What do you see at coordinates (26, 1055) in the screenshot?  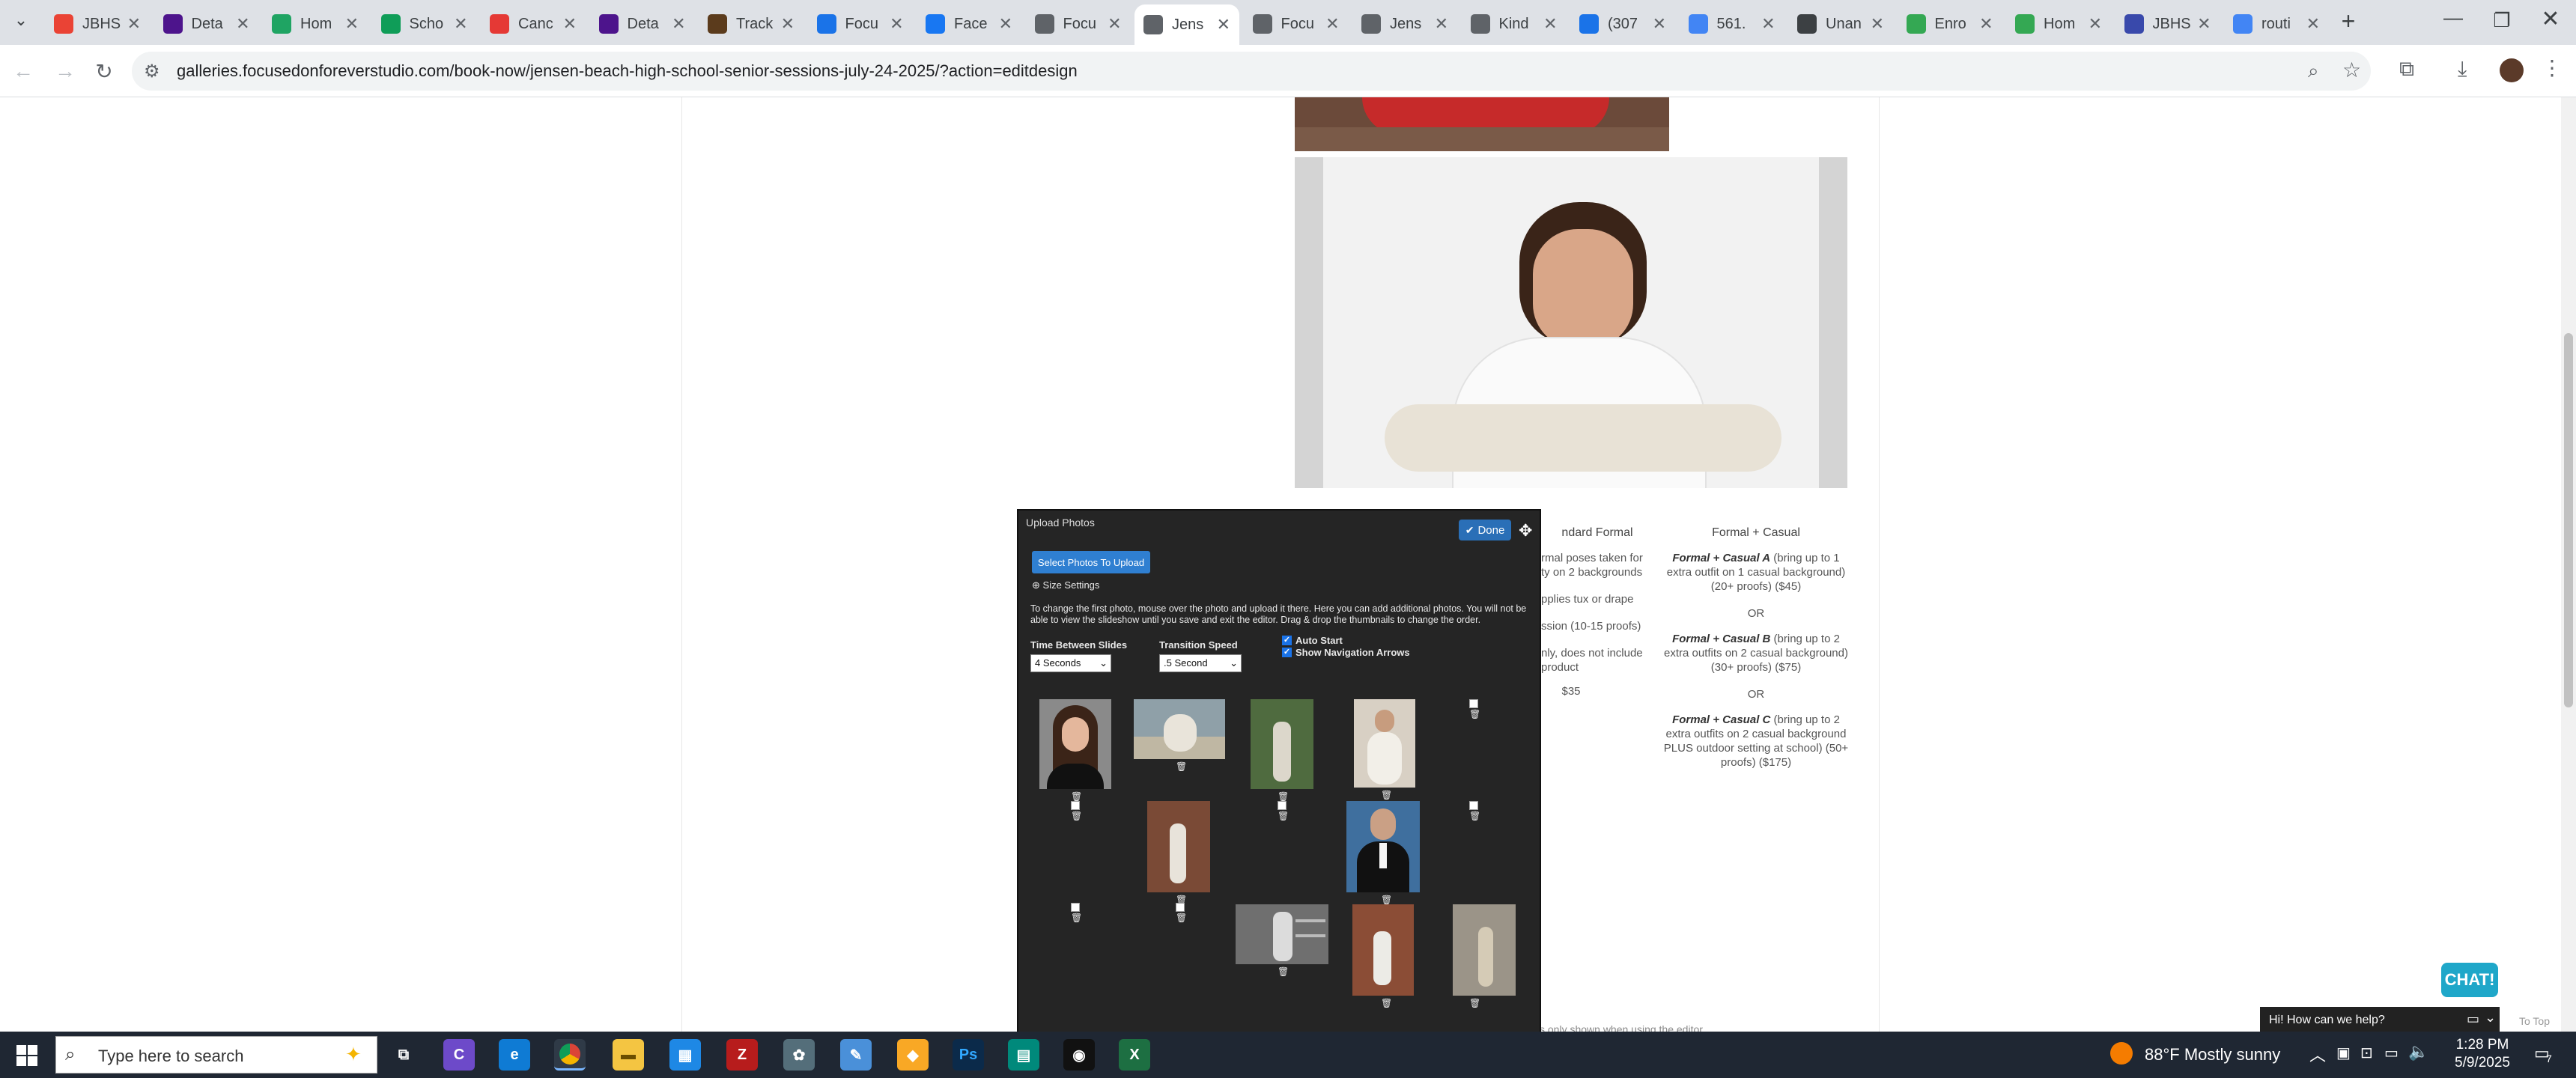 I see `windows-start-icon` at bounding box center [26, 1055].